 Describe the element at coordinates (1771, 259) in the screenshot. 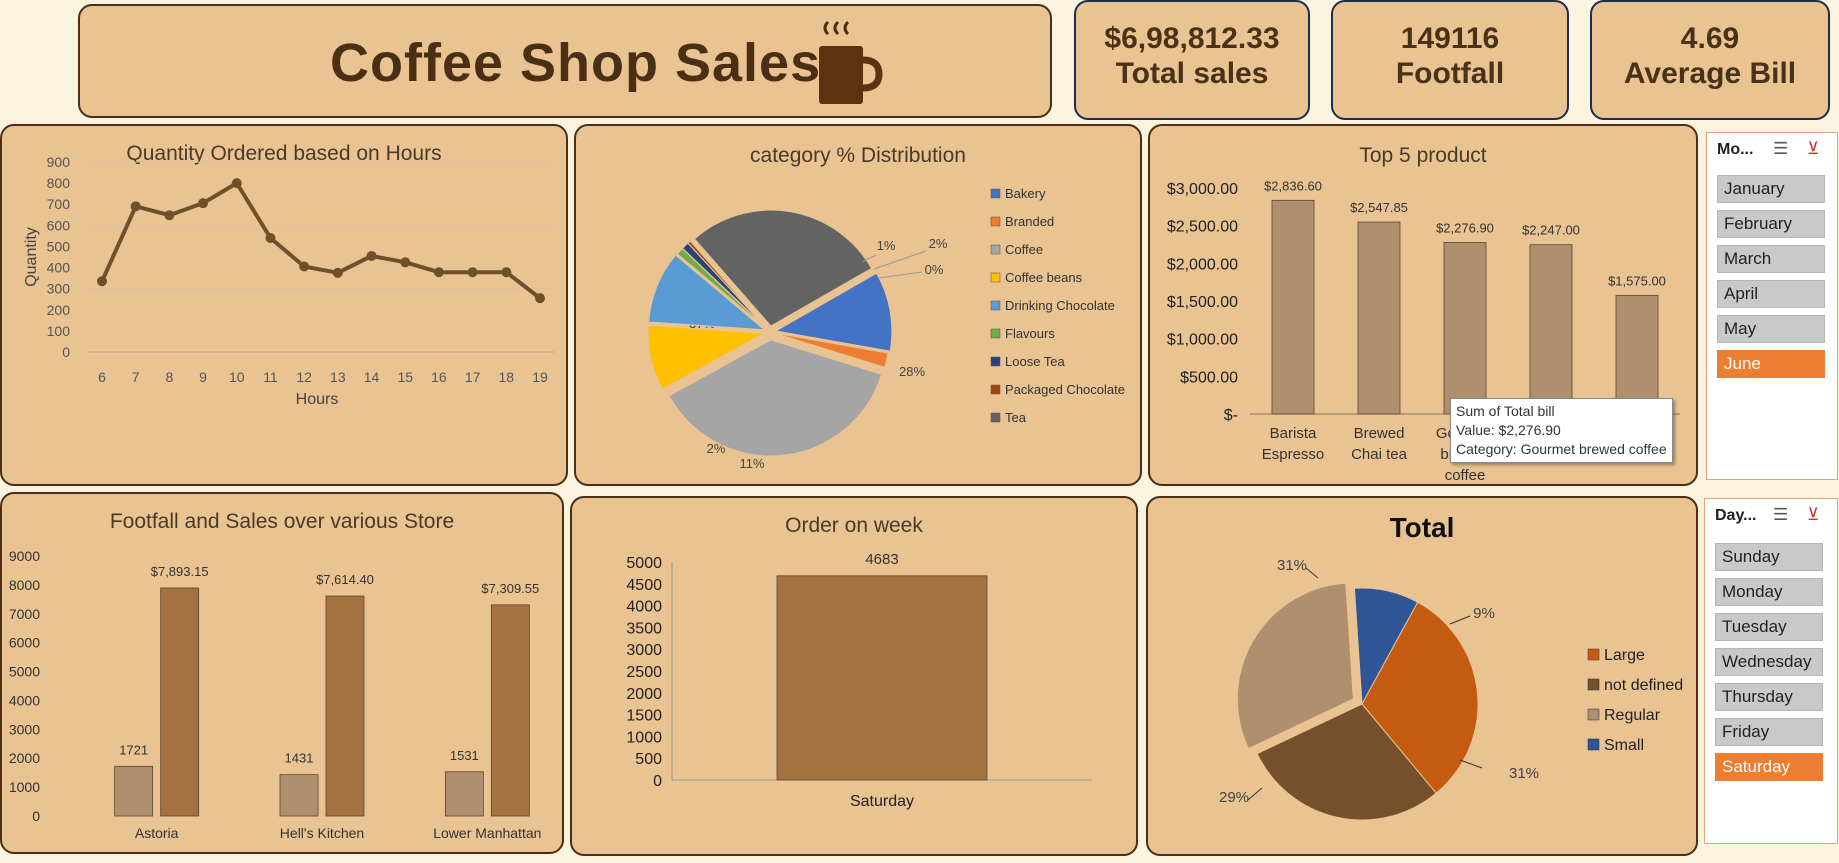

I see `slicer-item-march: March` at that location.